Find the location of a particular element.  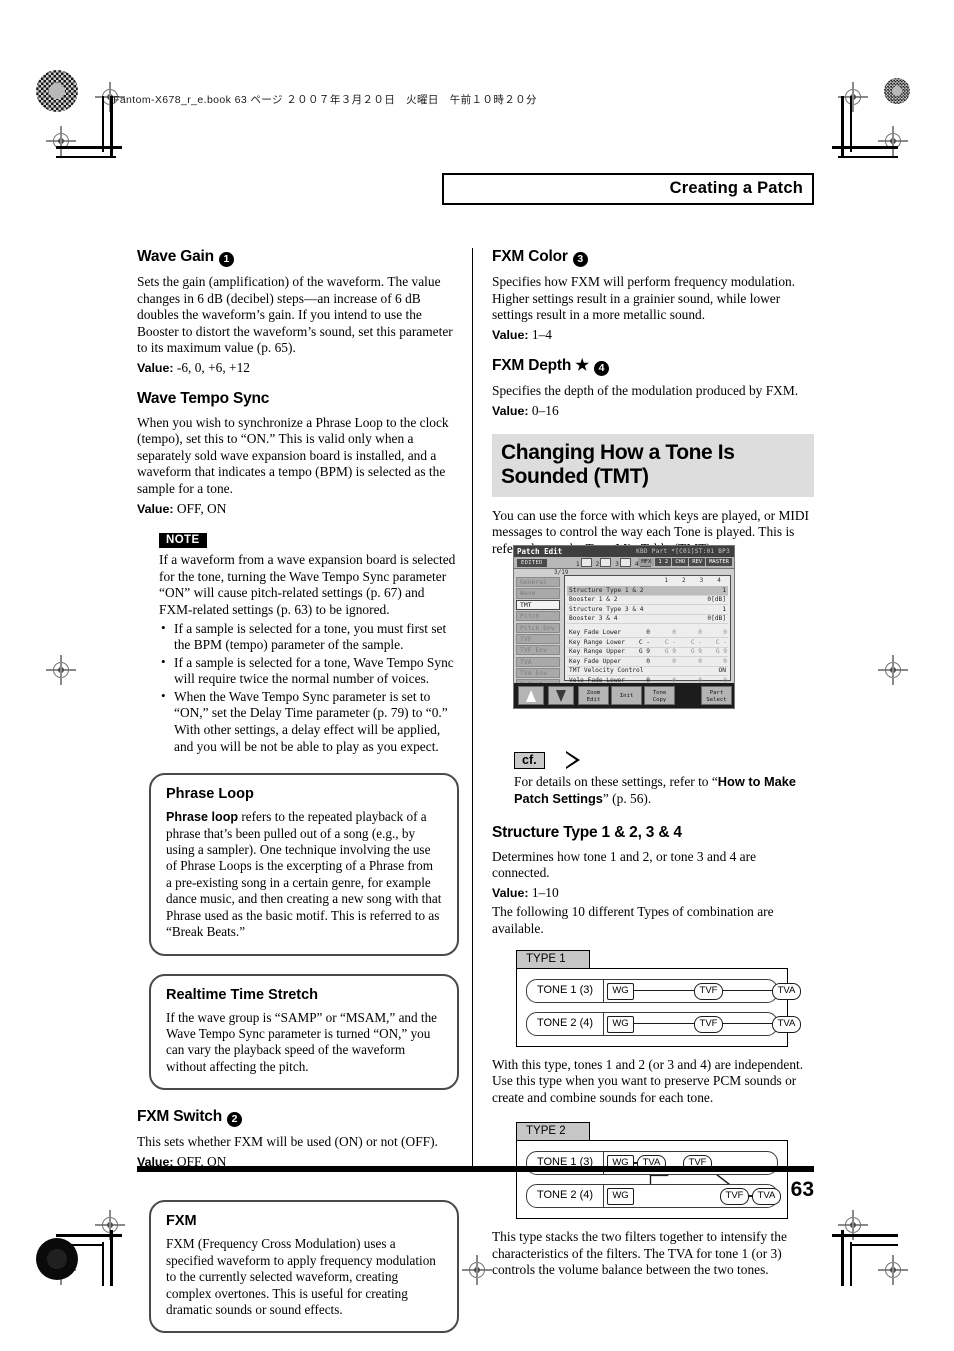

init-button: Init is located at coordinates (626, 695).